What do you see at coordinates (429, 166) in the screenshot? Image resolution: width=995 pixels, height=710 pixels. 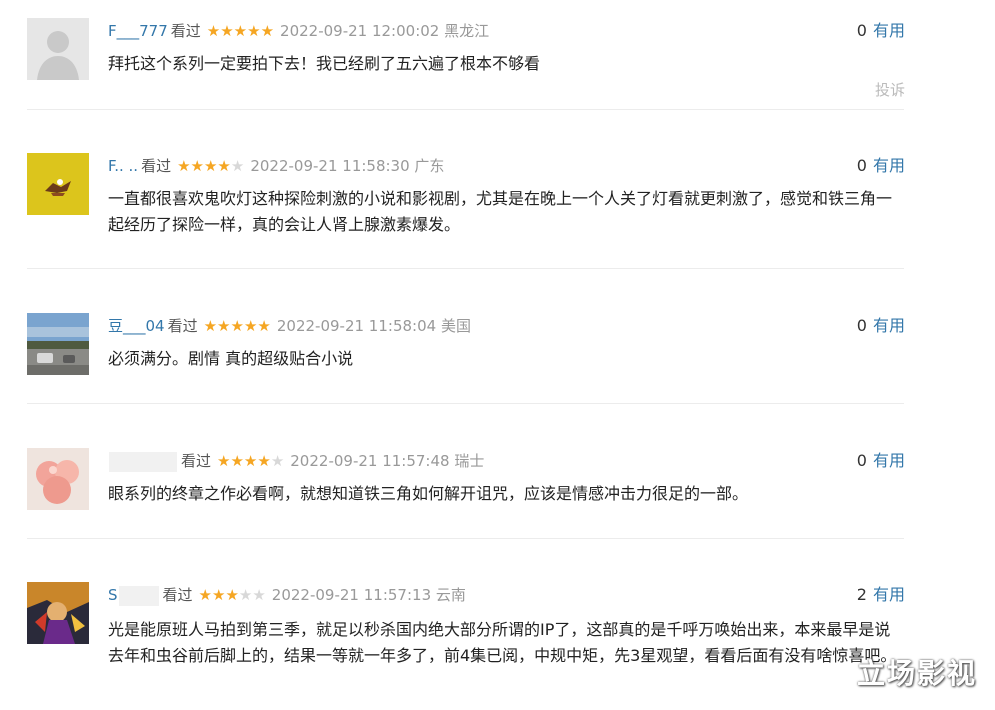 I see `comment-location: 广东` at bounding box center [429, 166].